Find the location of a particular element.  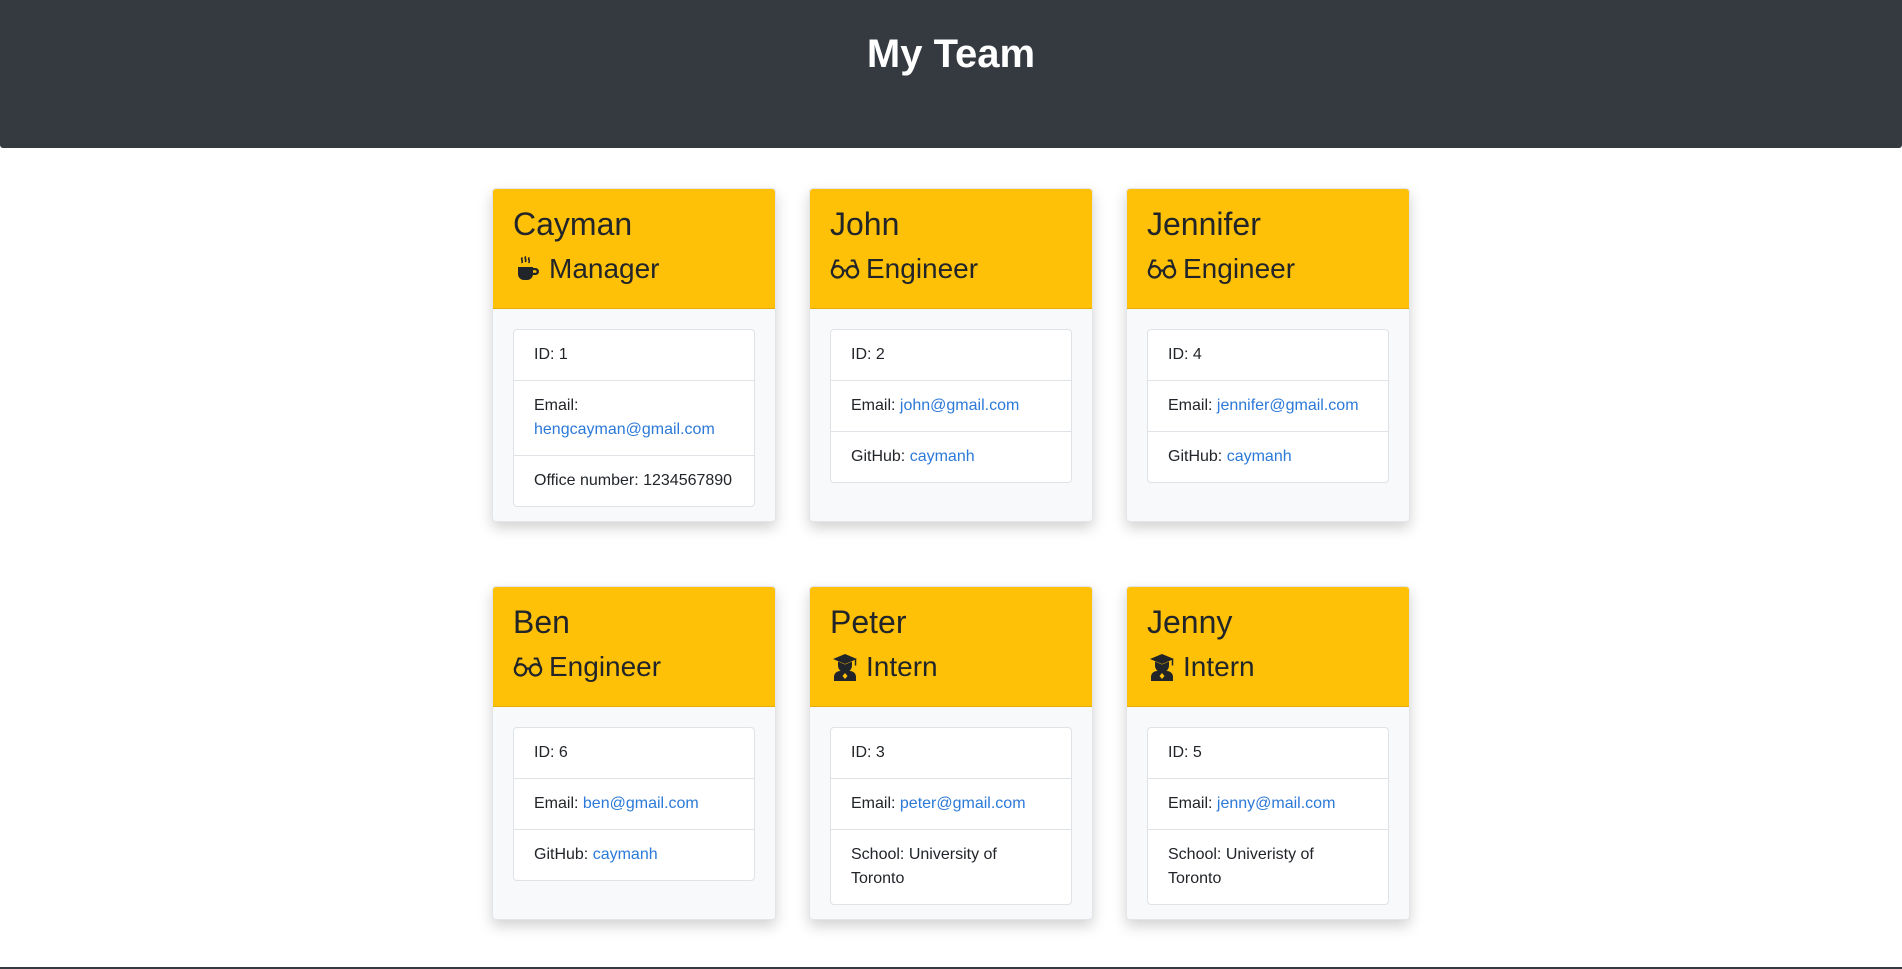

card-header: Jennifer Engineer is located at coordinates (1268, 249).